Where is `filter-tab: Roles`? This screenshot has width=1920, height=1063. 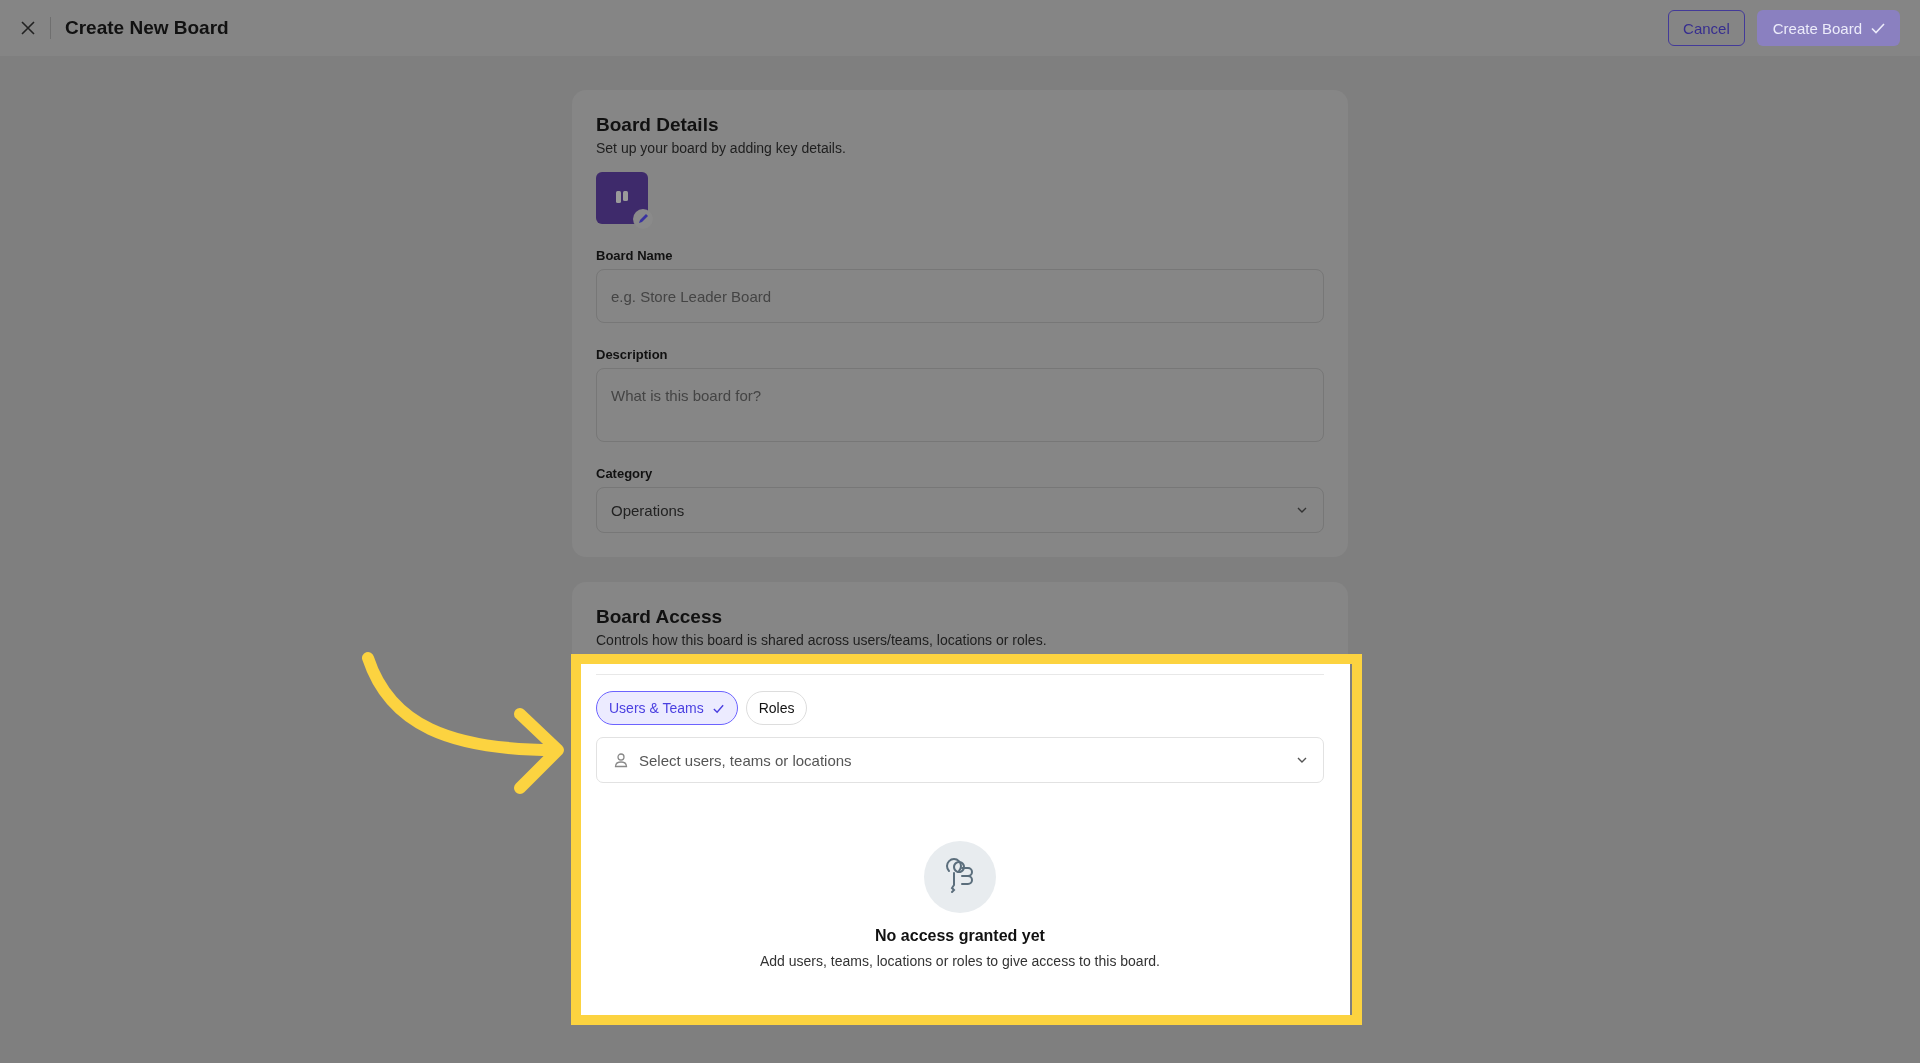
filter-tab: Roles is located at coordinates (776, 708).